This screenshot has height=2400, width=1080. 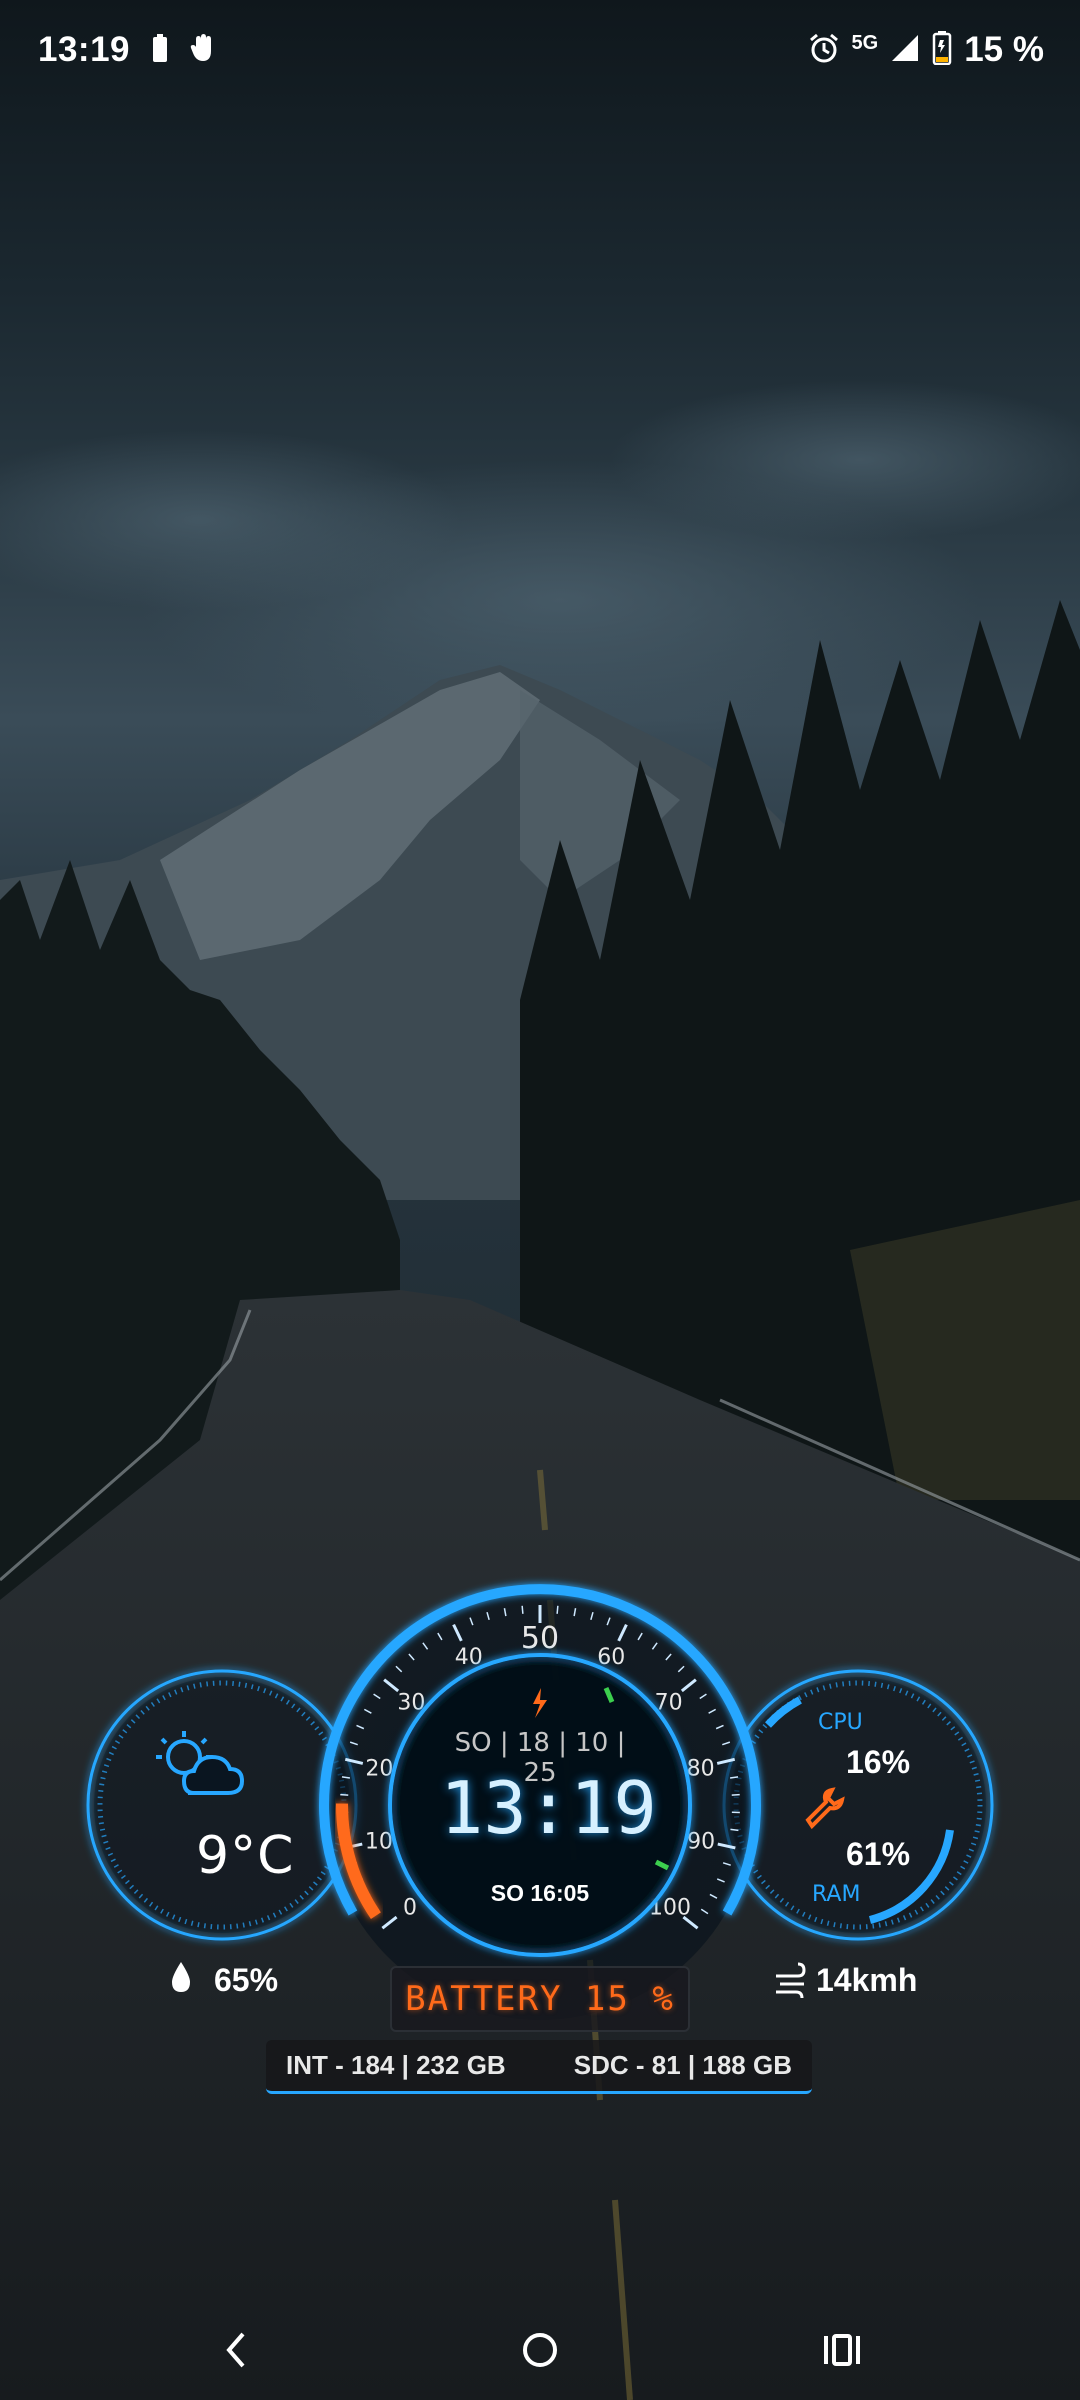 I want to click on gauge-tick-label: 10, so click(x=379, y=1841).